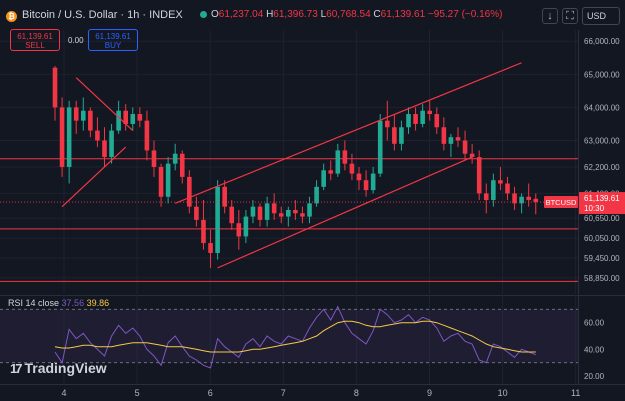  I want to click on y-tick-label: 60,050.00, so click(602, 238).